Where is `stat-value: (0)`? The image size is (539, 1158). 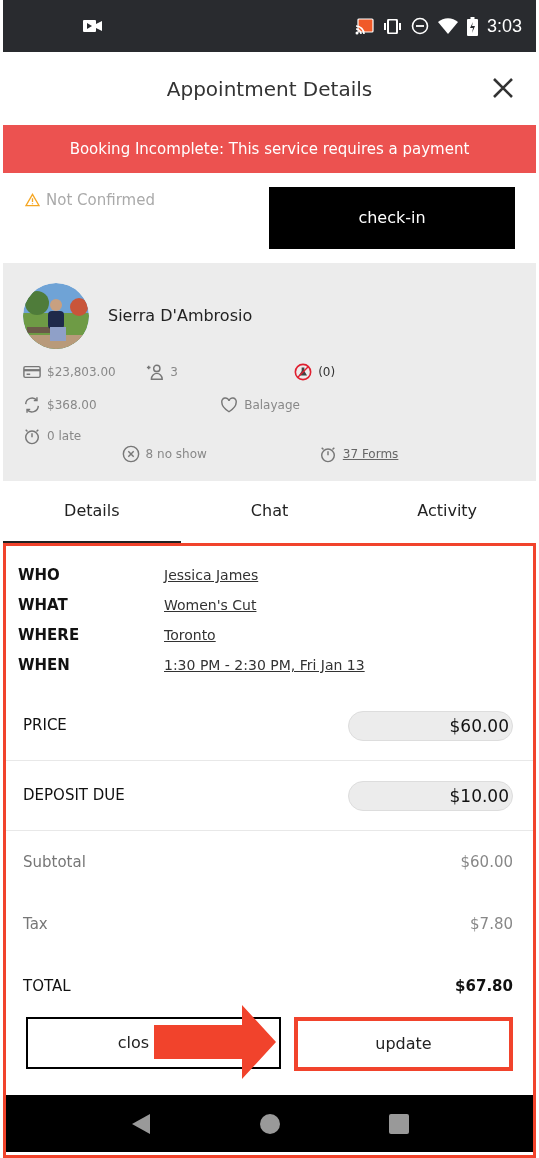
stat-value: (0) is located at coordinates (327, 372).